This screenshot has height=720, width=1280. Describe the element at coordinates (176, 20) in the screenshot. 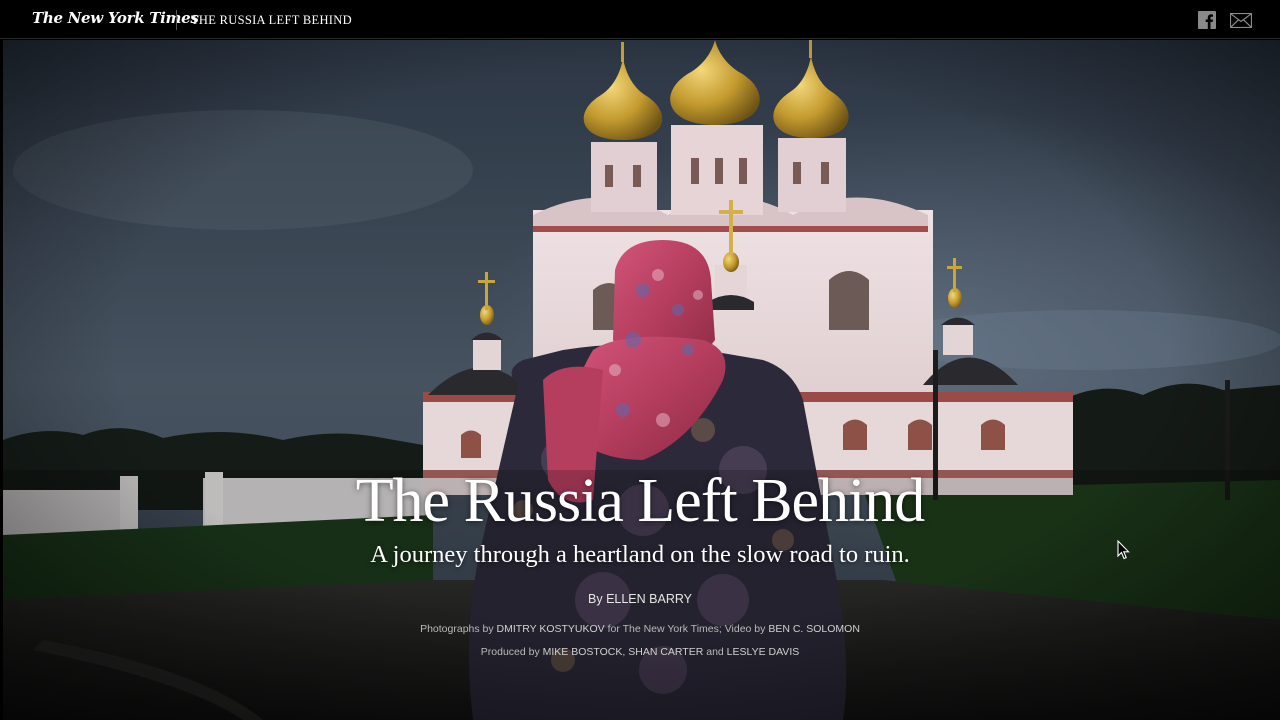

I see `header-divider` at that location.